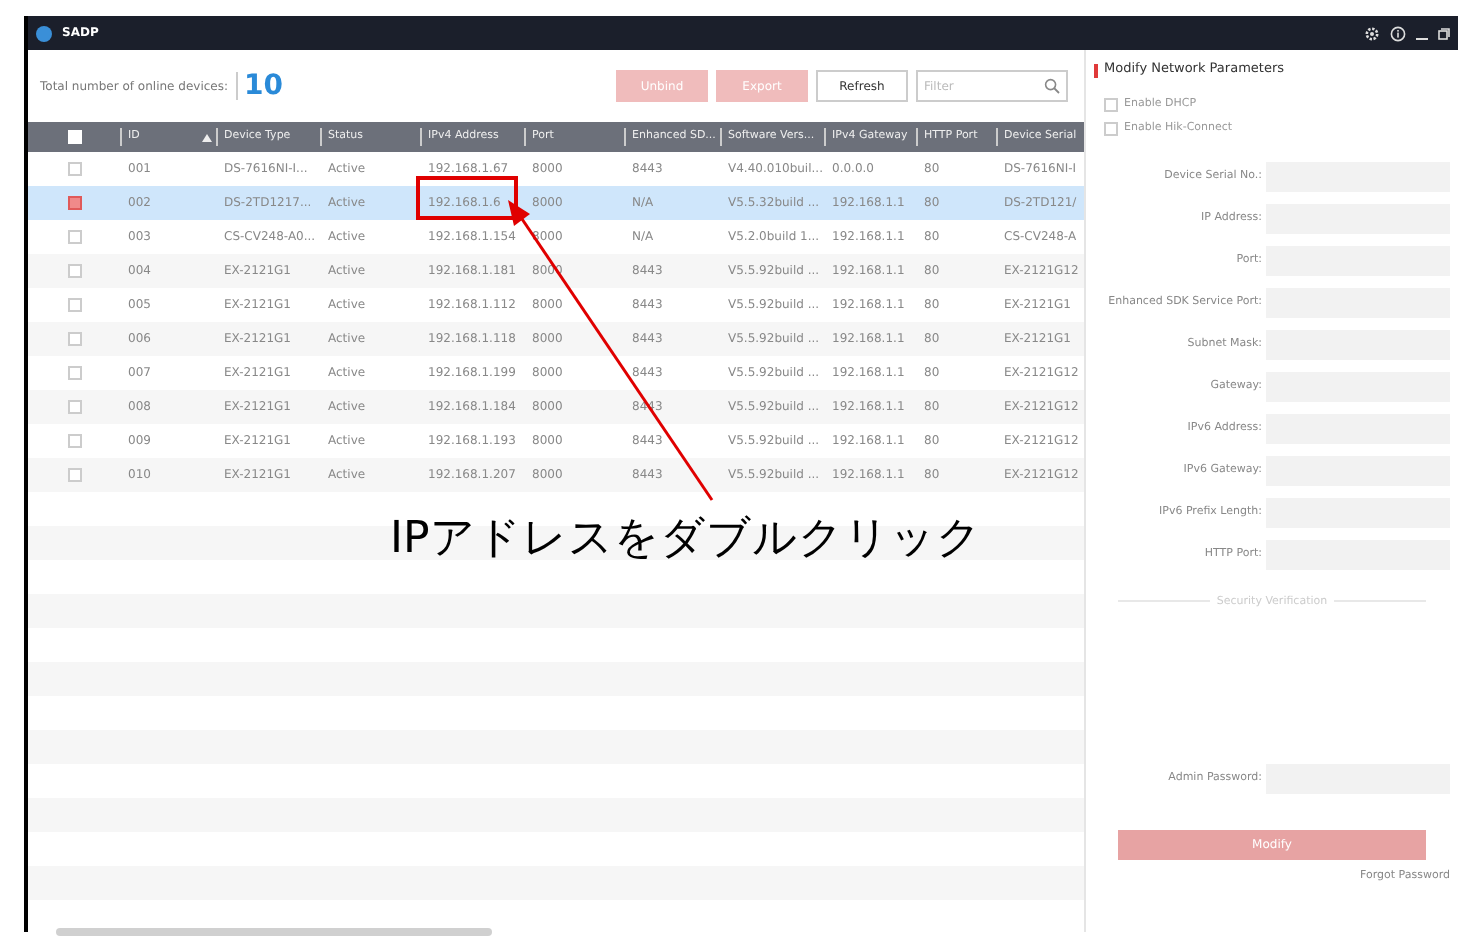 The width and height of the screenshot is (1458, 940). What do you see at coordinates (207, 137) in the screenshot?
I see `sort-icon` at bounding box center [207, 137].